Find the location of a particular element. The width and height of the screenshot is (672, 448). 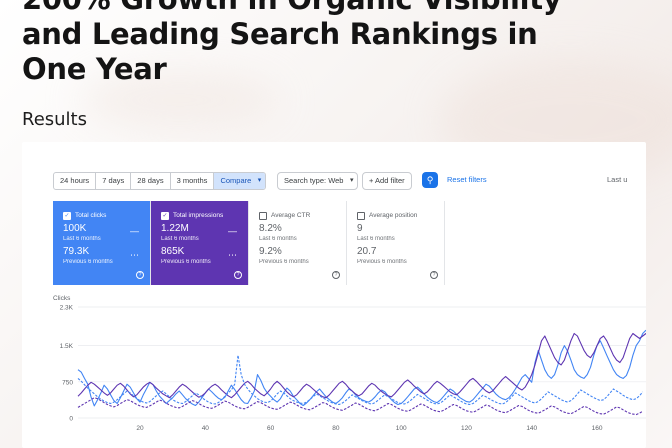

metric-prev-value: 9.2% is located at coordinates (270, 251).